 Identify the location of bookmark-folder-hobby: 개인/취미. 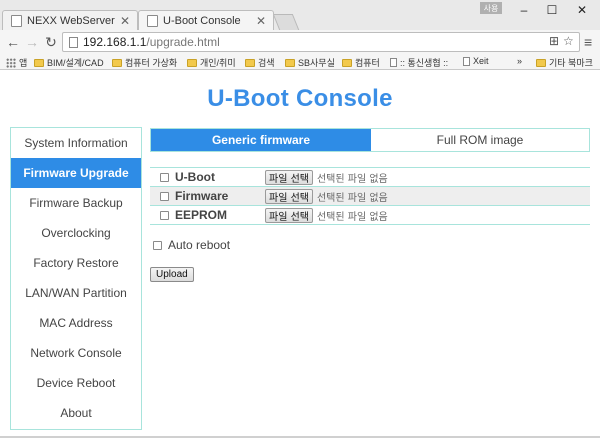
(211, 62).